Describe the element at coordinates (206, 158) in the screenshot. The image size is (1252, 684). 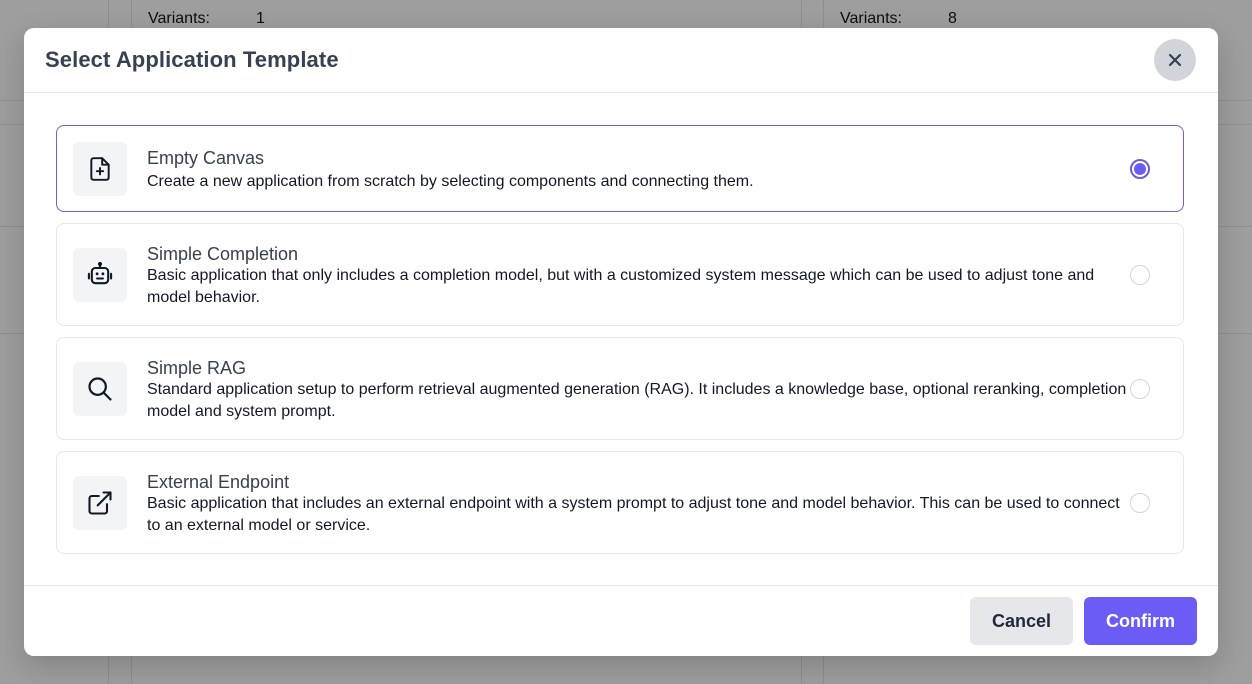
I see `option-title: Empty Canvas` at that location.